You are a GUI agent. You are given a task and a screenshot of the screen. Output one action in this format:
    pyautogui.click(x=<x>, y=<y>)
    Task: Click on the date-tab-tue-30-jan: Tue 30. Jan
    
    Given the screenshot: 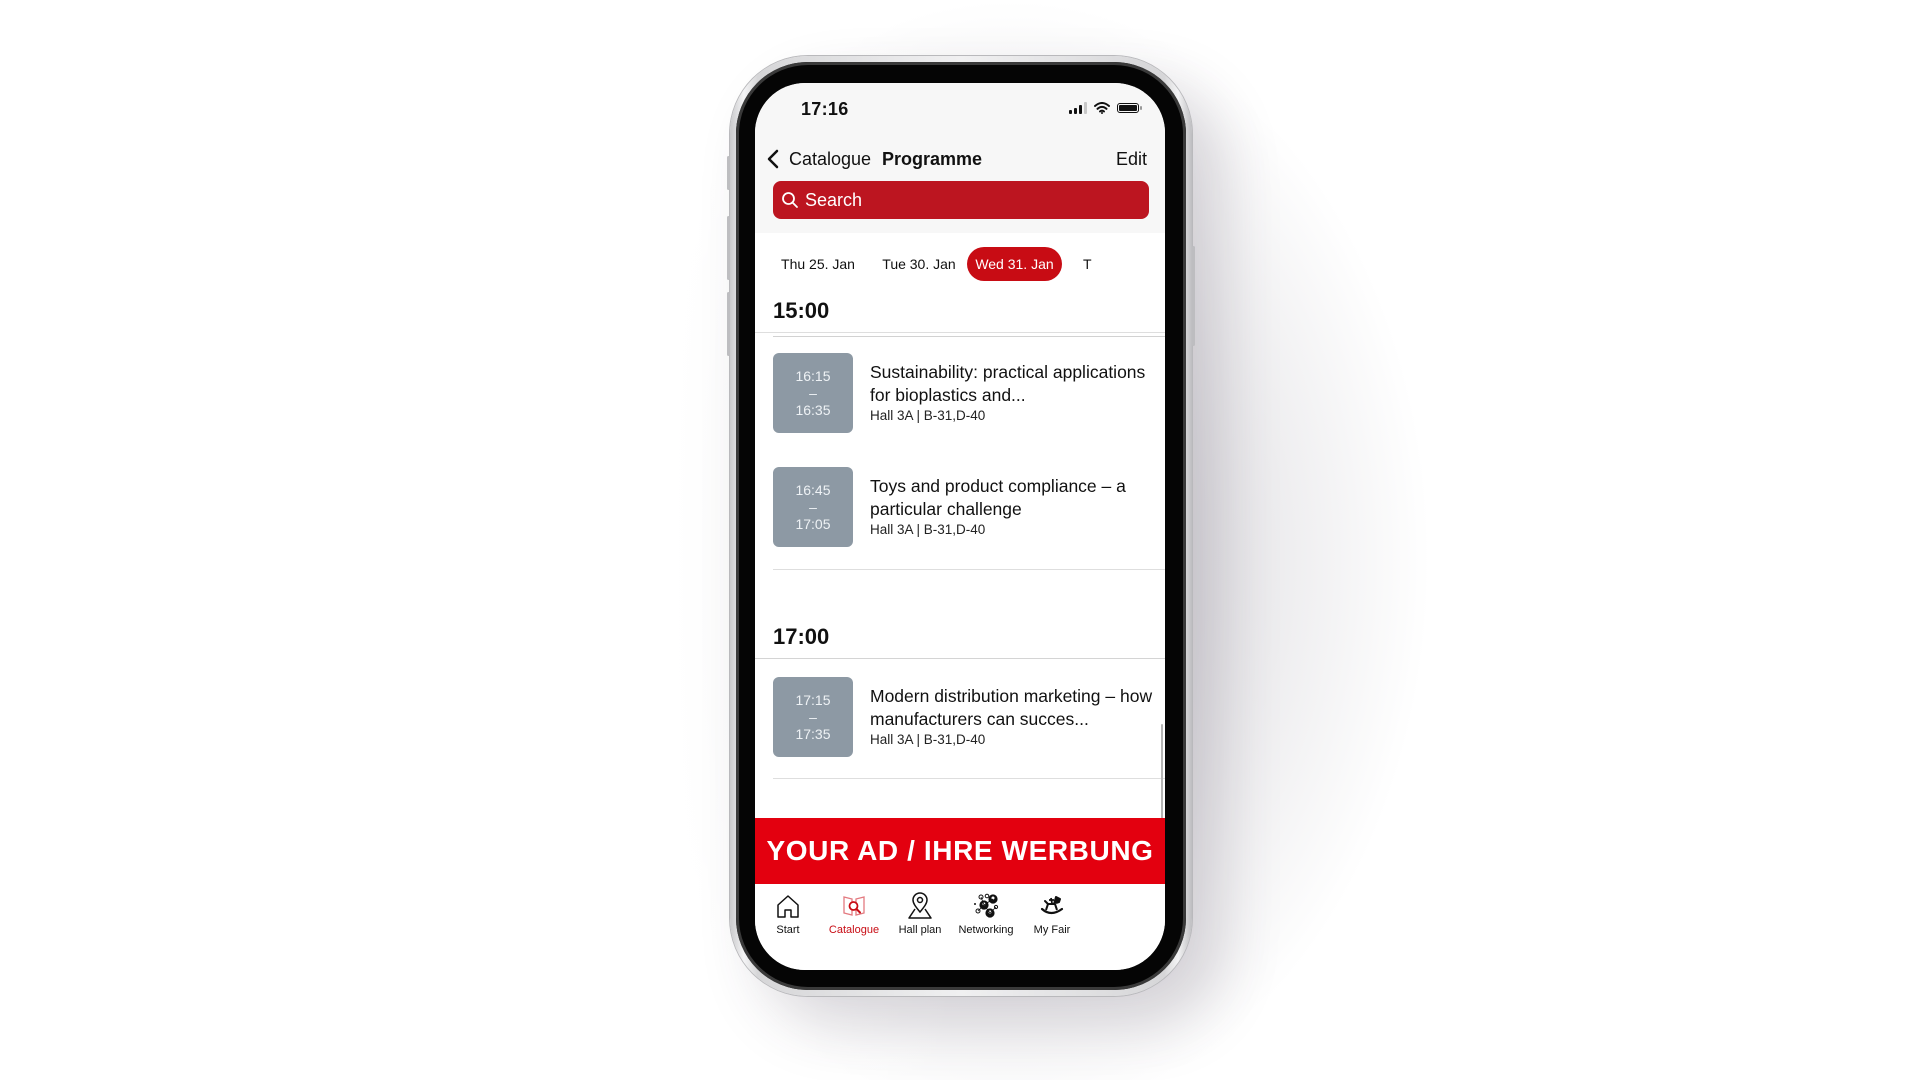 What is the action you would take?
    pyautogui.click(x=919, y=264)
    